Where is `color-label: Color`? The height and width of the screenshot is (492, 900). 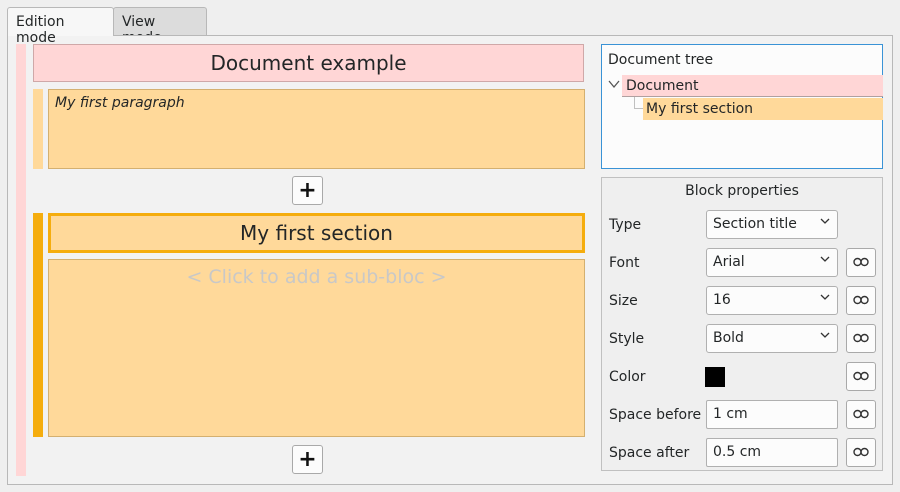
color-label: Color is located at coordinates (627, 377).